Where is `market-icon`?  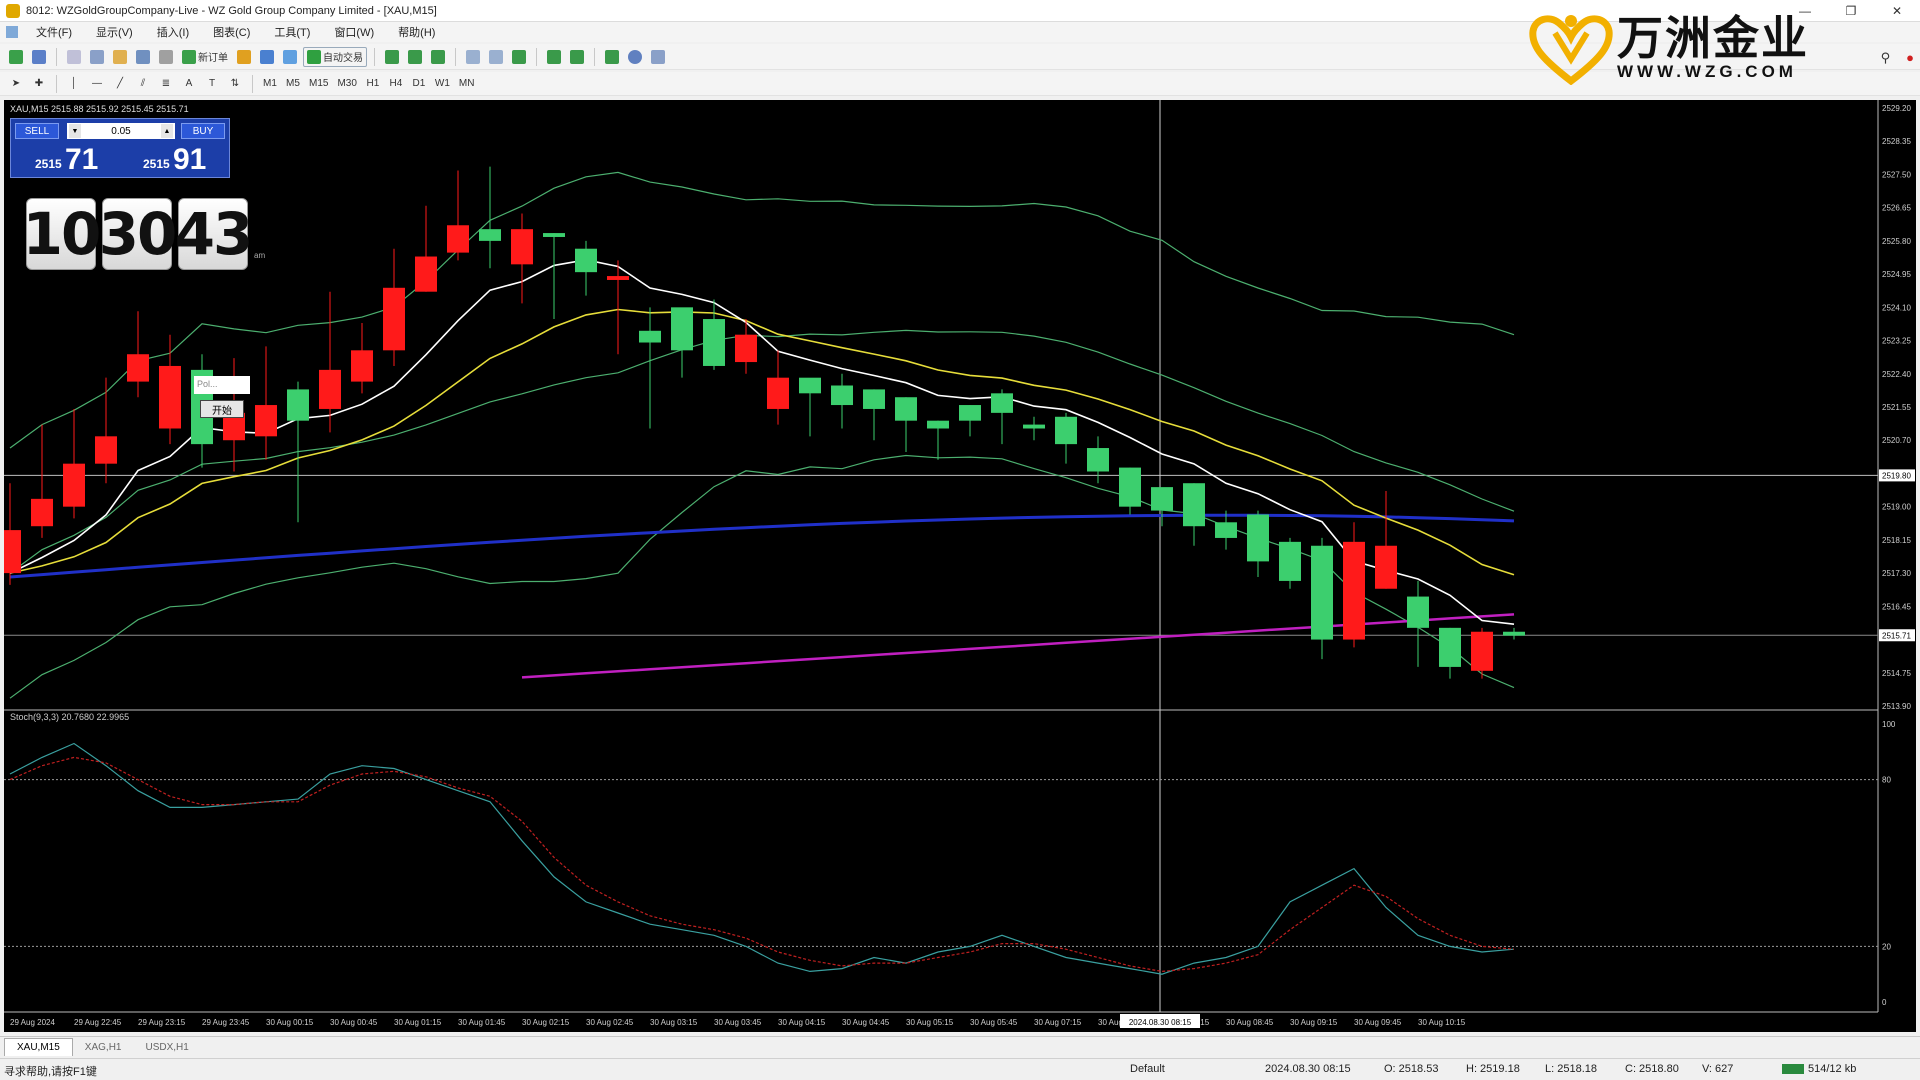
market-icon is located at coordinates (290, 56).